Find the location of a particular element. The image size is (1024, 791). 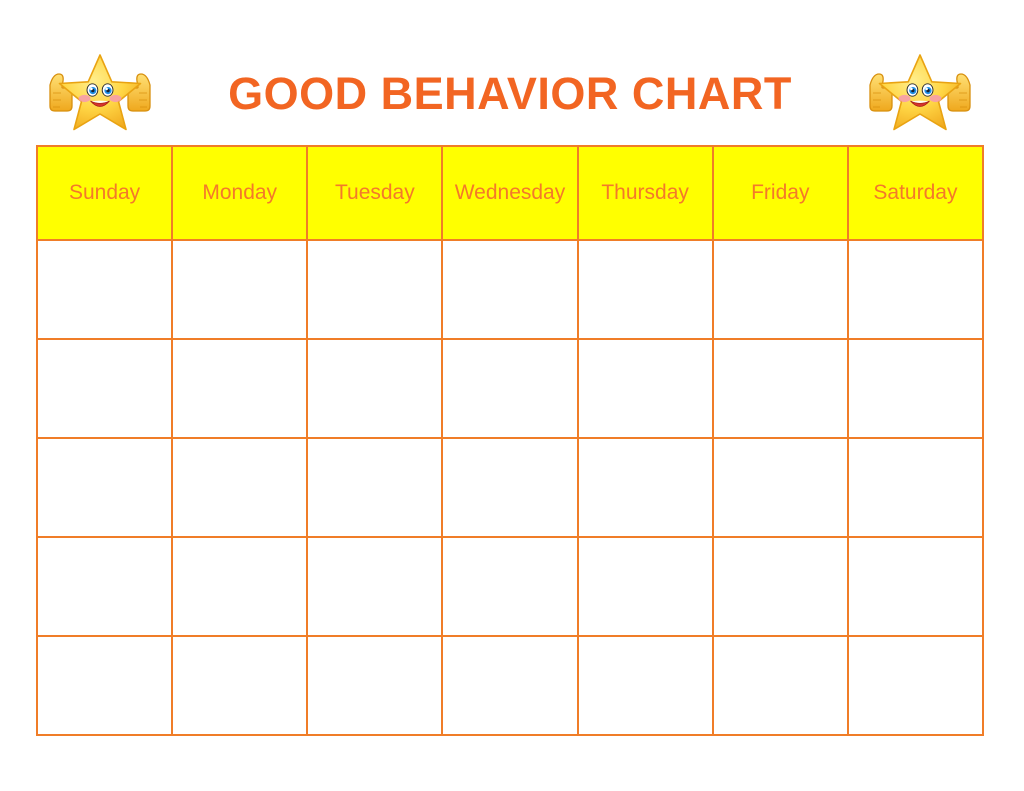

chart-header: GOOD BEHAVIOR CHART is located at coordinates (510, 94).